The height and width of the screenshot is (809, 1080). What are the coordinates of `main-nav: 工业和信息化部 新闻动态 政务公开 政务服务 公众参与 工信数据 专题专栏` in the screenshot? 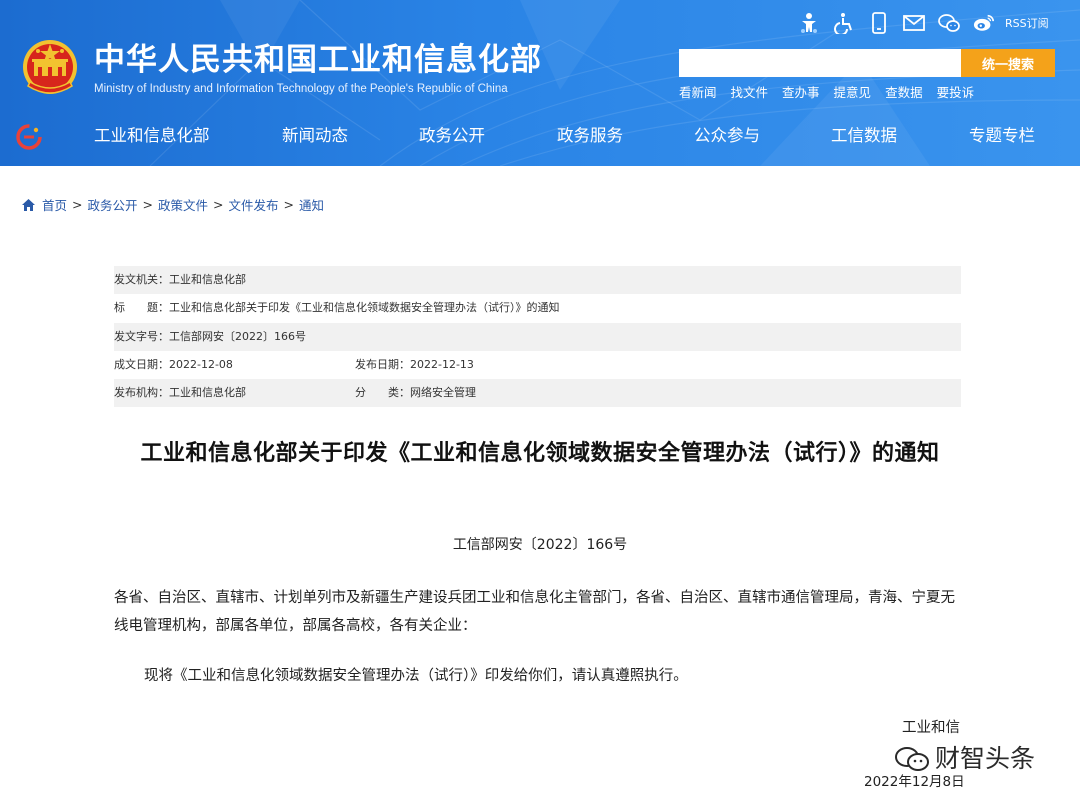 It's located at (540, 136).